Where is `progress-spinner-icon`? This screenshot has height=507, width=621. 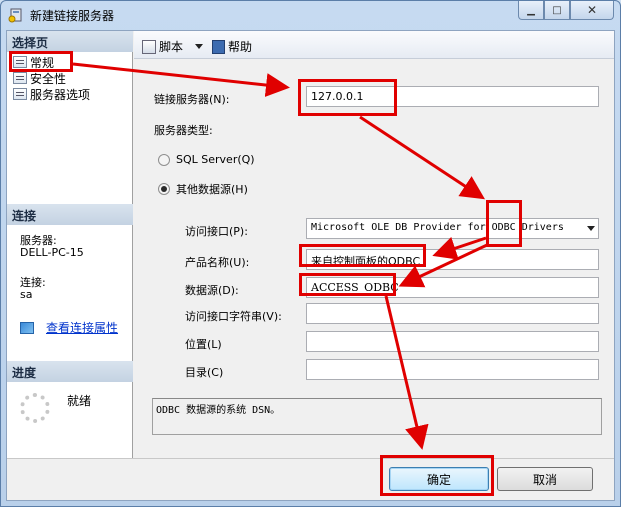
progress-spinner-icon is located at coordinates (35, 408).